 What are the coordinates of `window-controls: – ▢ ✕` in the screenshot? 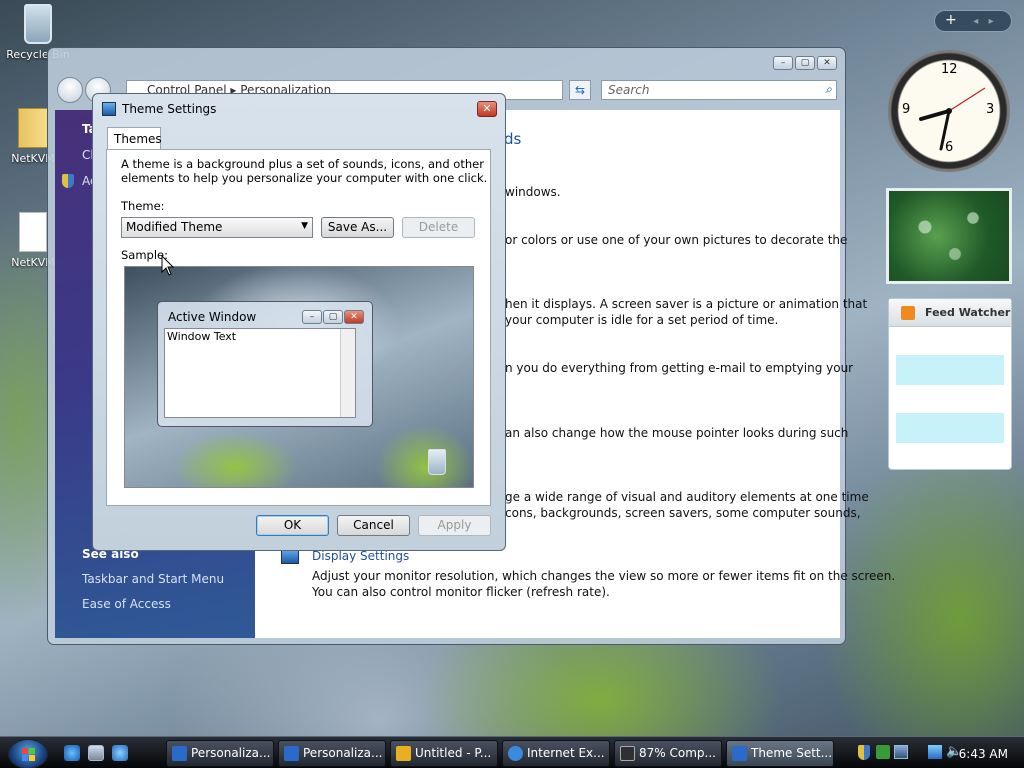 It's located at (805, 63).